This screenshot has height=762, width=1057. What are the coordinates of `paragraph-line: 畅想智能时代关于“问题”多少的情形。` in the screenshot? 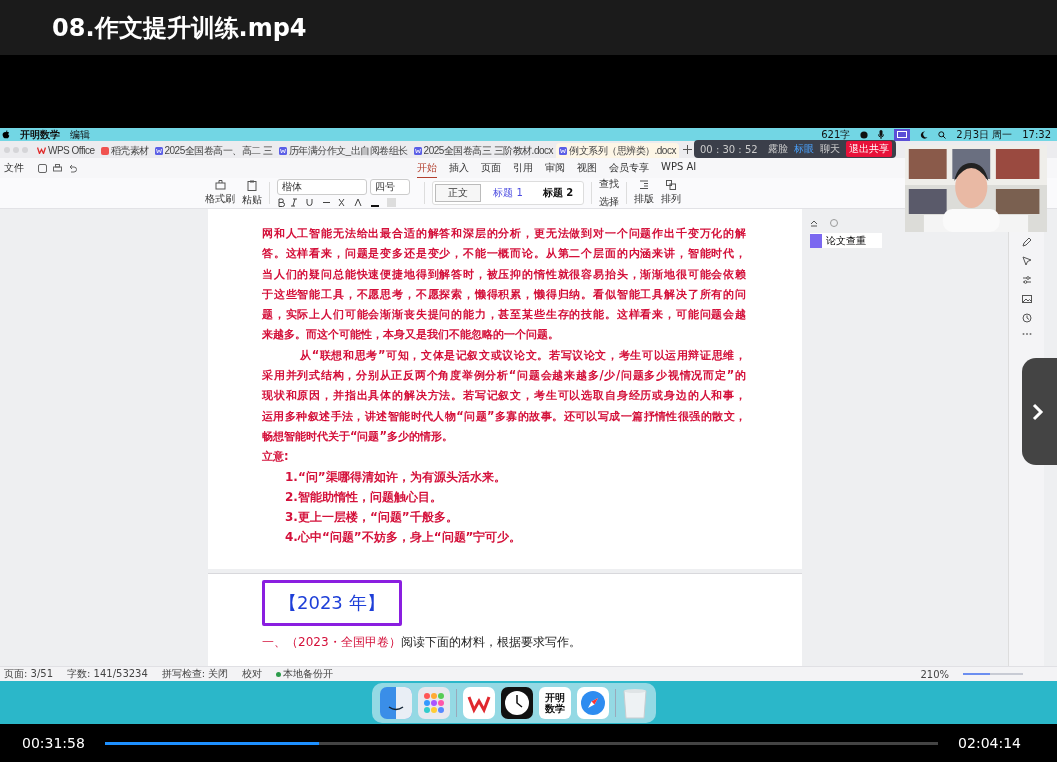 It's located at (358, 436).